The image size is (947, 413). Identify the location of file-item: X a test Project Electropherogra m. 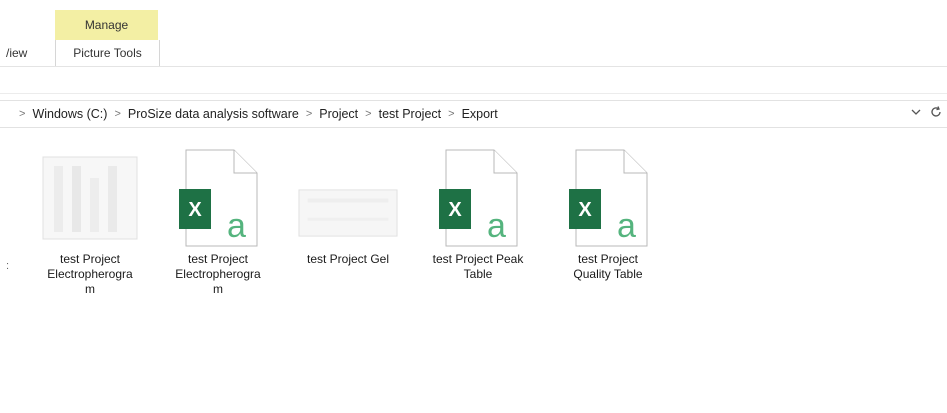
(218, 222).